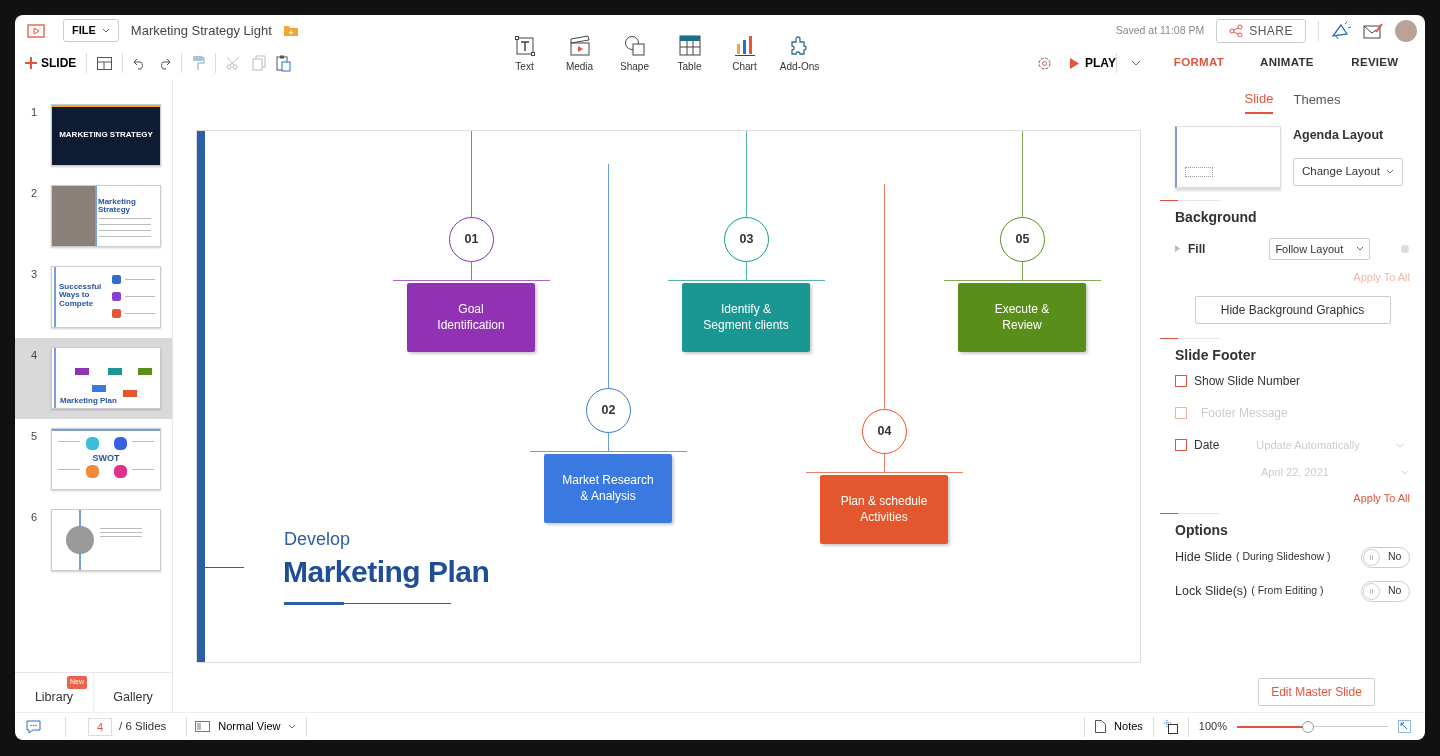 The image size is (1440, 756). I want to click on thumbnail-title: Successful Ways to Compete, so click(81, 296).